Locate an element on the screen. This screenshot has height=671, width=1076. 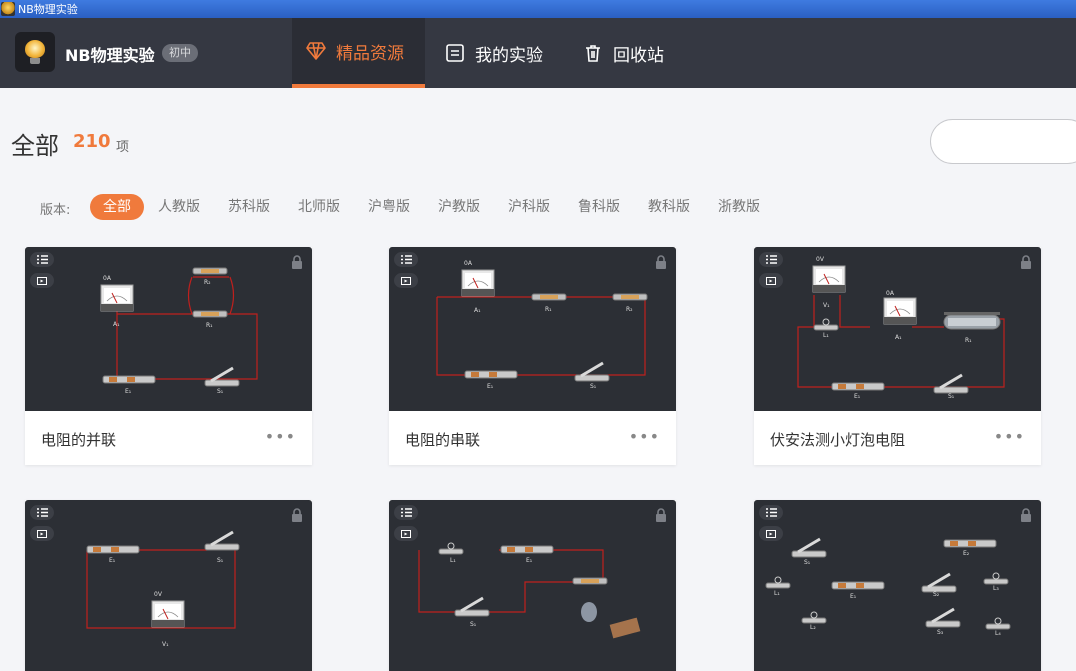
top-nav: NB物理实验 初中 精品资源 我的实验 回收站 is located at coordinates (538, 53).